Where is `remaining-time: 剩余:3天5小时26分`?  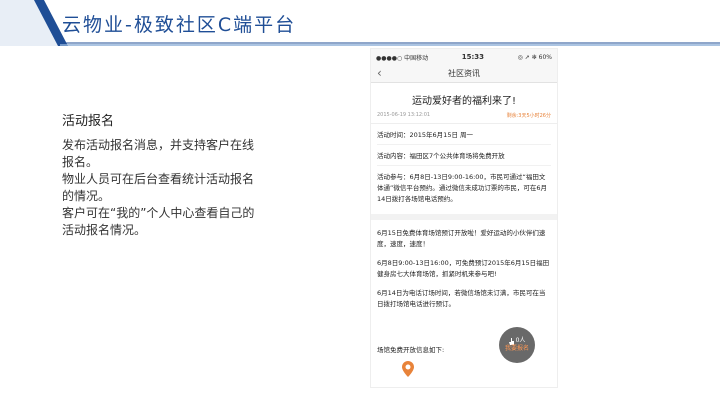 remaining-time: 剩余:3天5小时26分 is located at coordinates (528, 116).